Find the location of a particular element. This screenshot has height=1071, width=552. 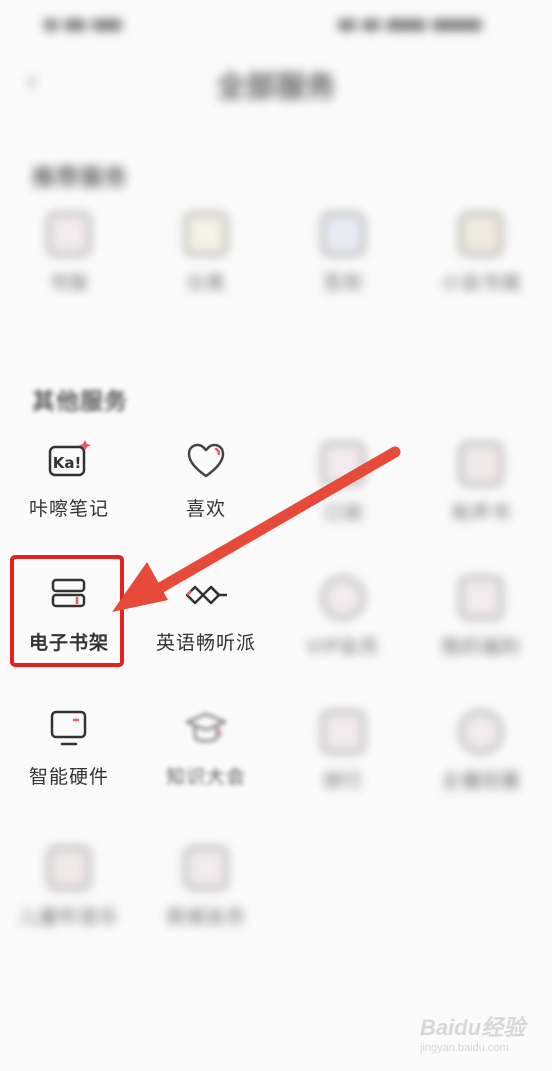

service-label: 咔嚓笔记 is located at coordinates (68, 509).